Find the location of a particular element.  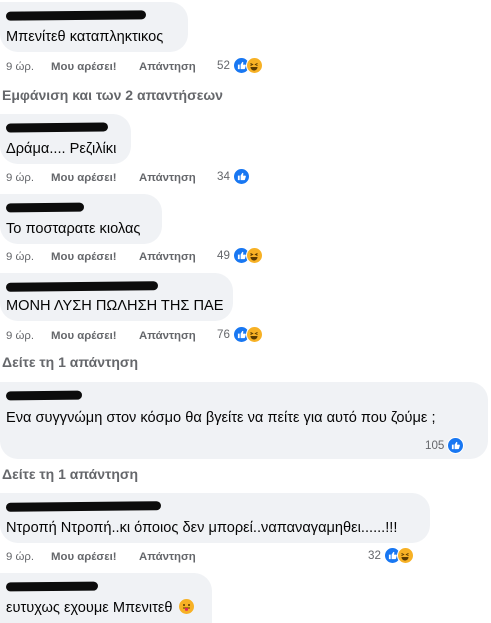

comment-text-content: ευτυχως εχουμε Μπενιτεθ is located at coordinates (89, 608).